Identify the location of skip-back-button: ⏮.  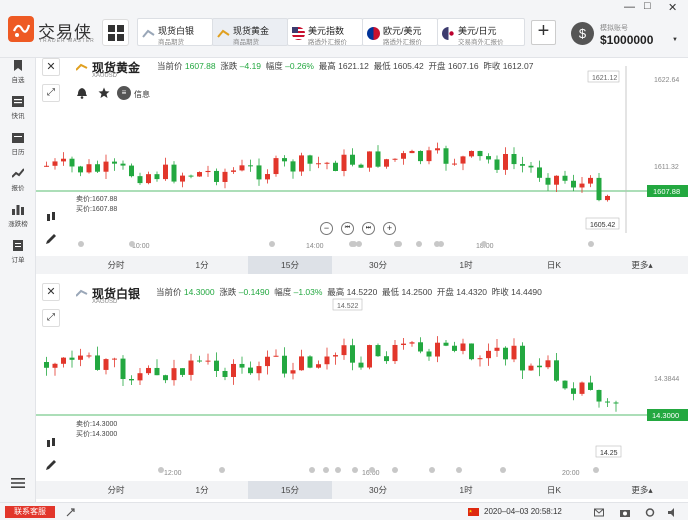
(347, 228).